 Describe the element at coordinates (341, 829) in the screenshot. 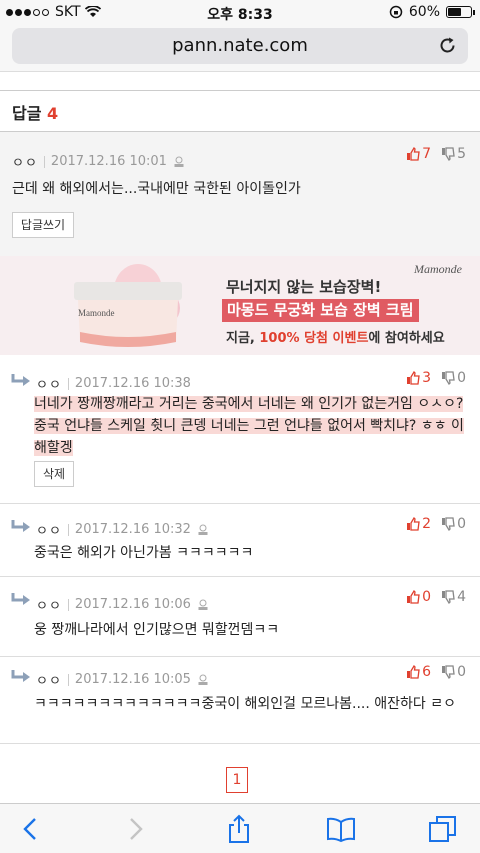

I see `bookmarks-icon` at that location.